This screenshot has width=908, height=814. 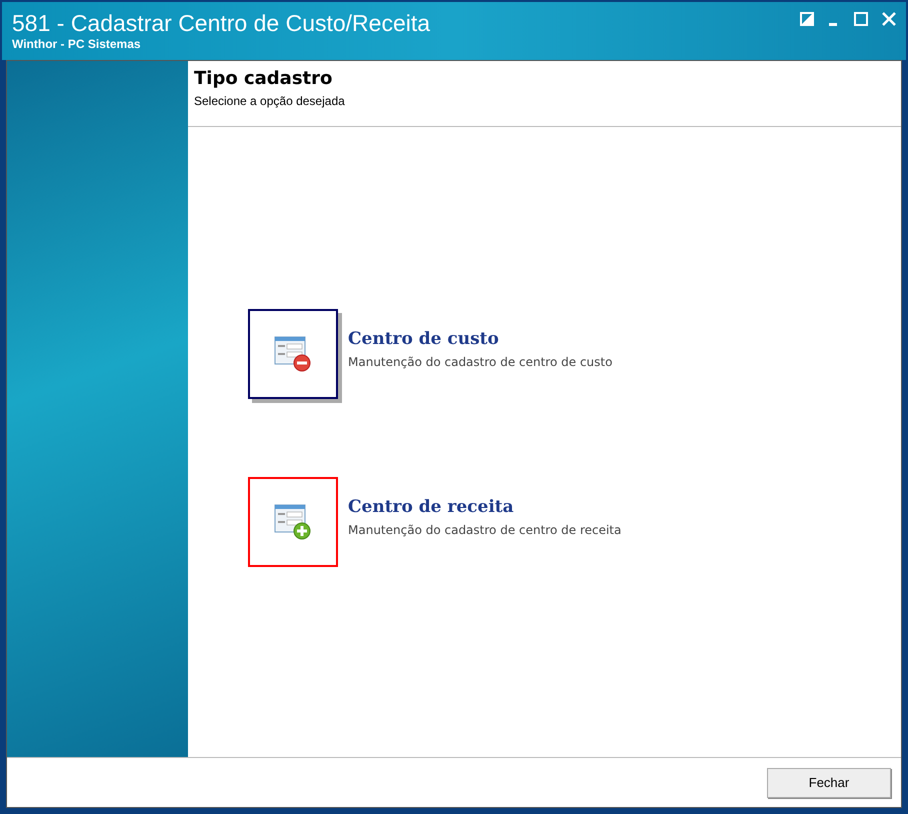 What do you see at coordinates (480, 362) in the screenshot?
I see `option-description: Manutenção do cadastro de centro de custo` at bounding box center [480, 362].